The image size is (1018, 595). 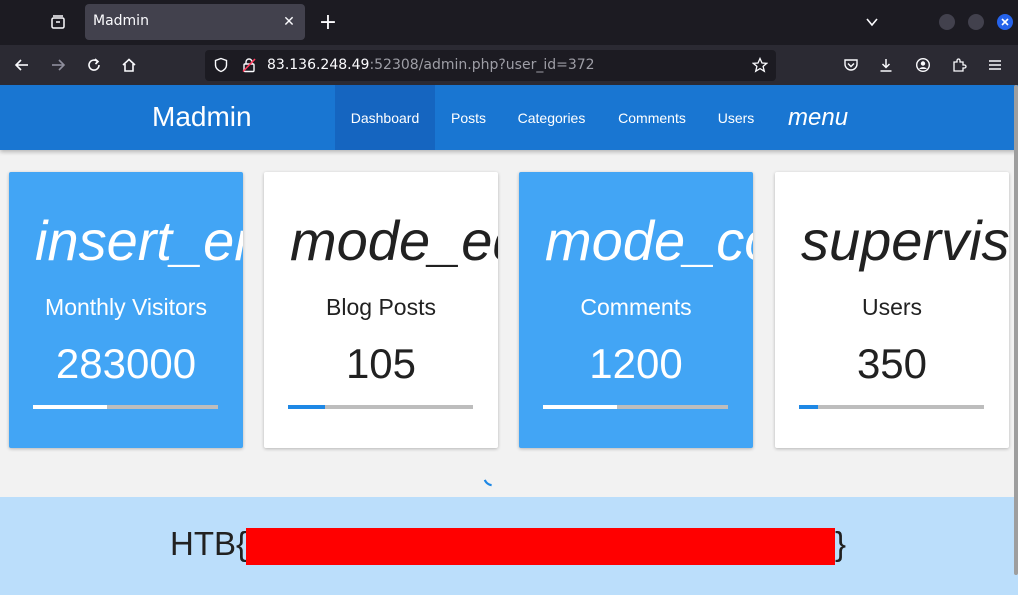 I want to click on pocket-icon, so click(x=851, y=65).